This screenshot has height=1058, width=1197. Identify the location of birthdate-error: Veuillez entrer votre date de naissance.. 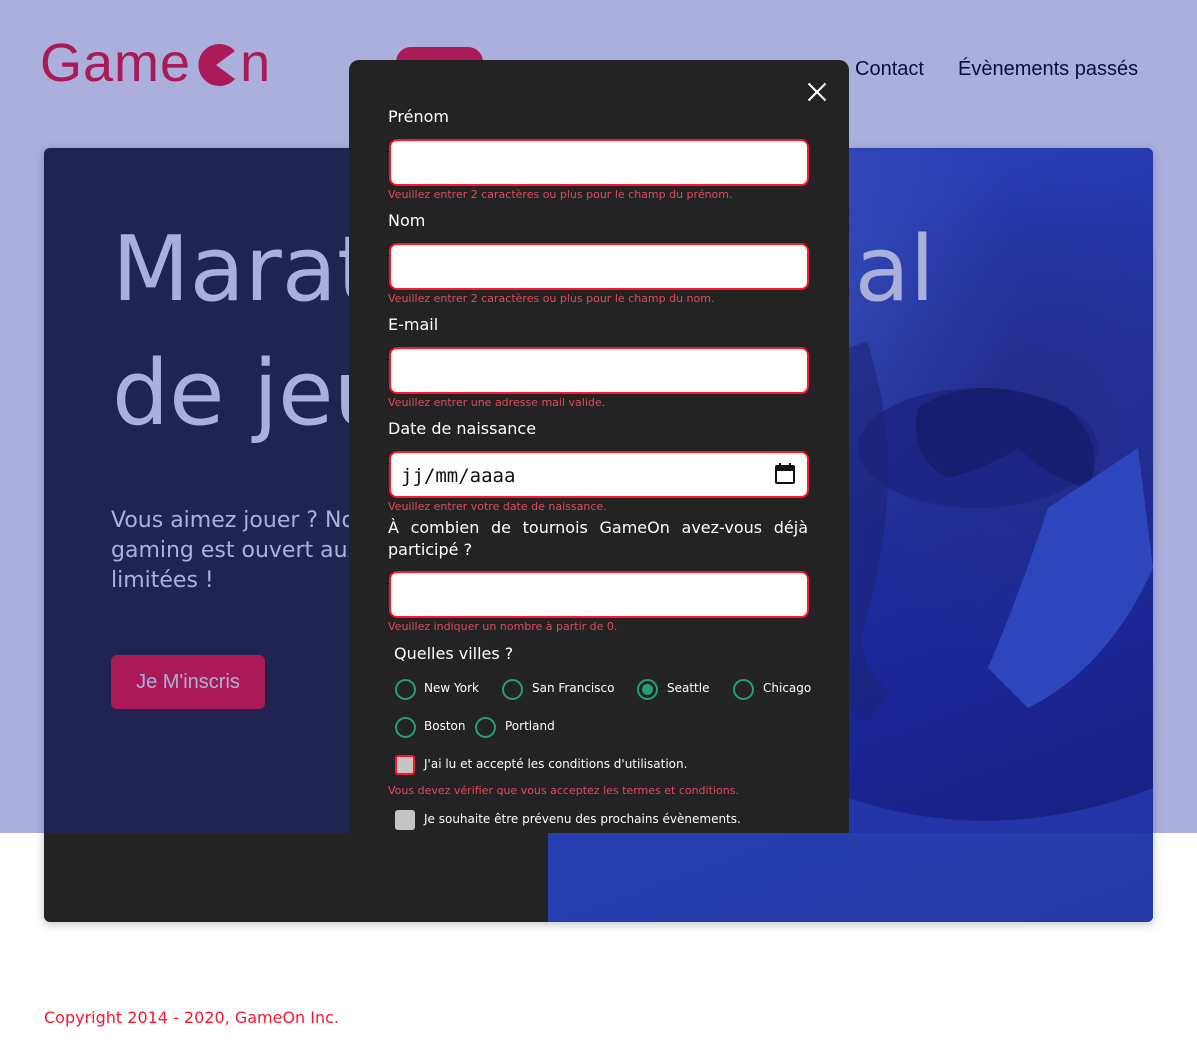
(497, 506).